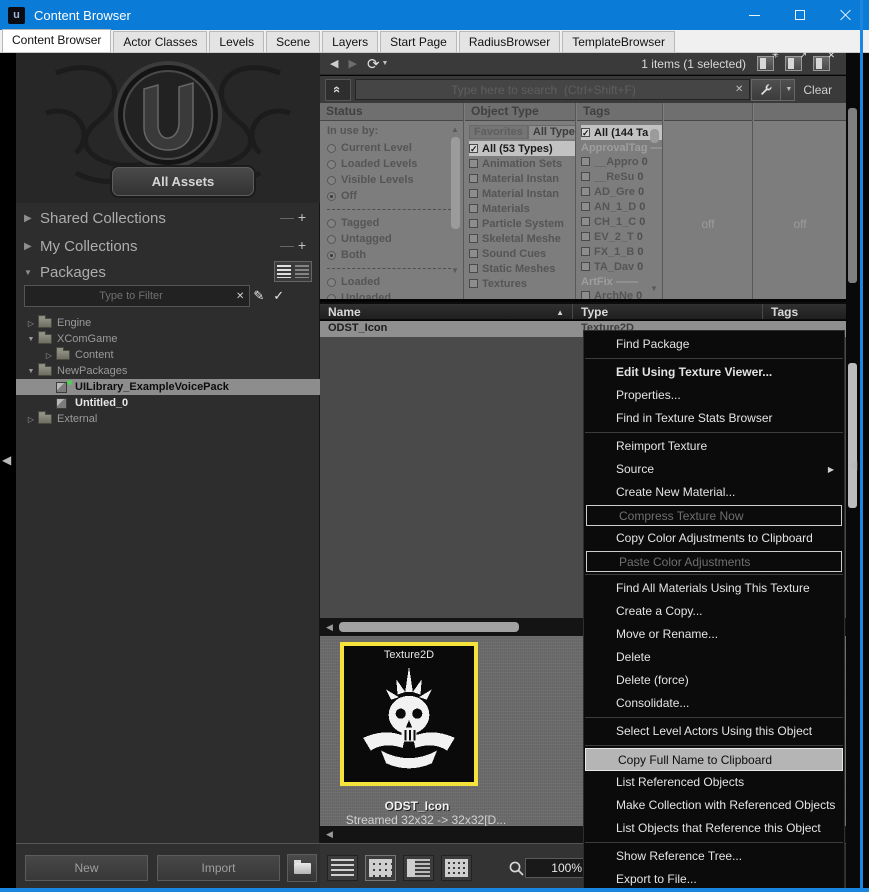 Image resolution: width=869 pixels, height=892 pixels. Describe the element at coordinates (824, 60) in the screenshot. I see `remove-browser-button: ✕` at that location.